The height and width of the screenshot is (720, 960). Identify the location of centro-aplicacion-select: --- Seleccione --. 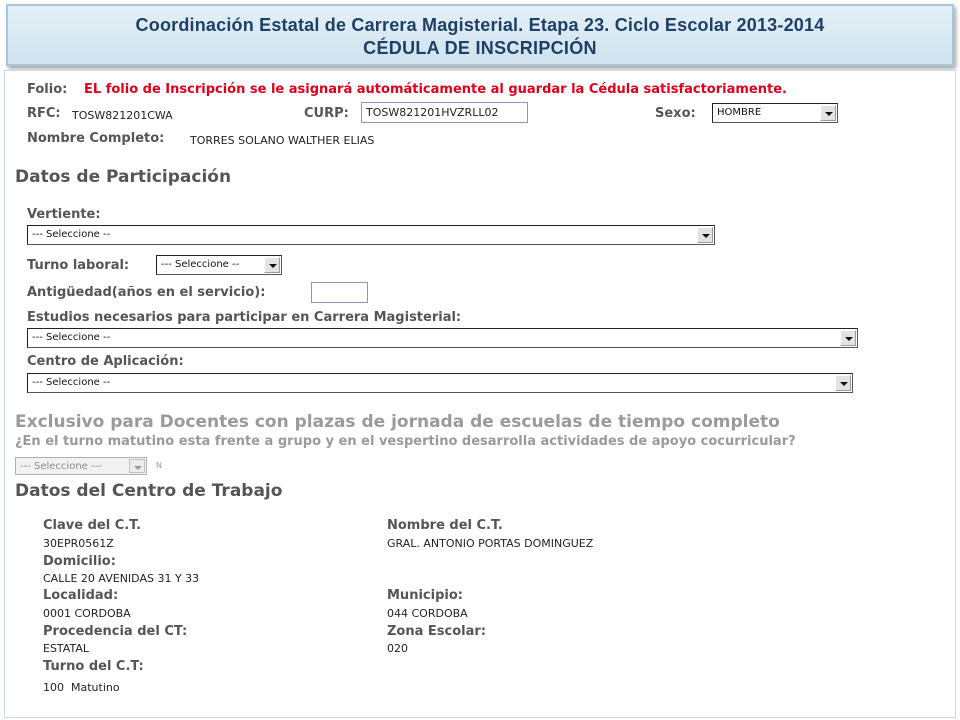
(440, 383).